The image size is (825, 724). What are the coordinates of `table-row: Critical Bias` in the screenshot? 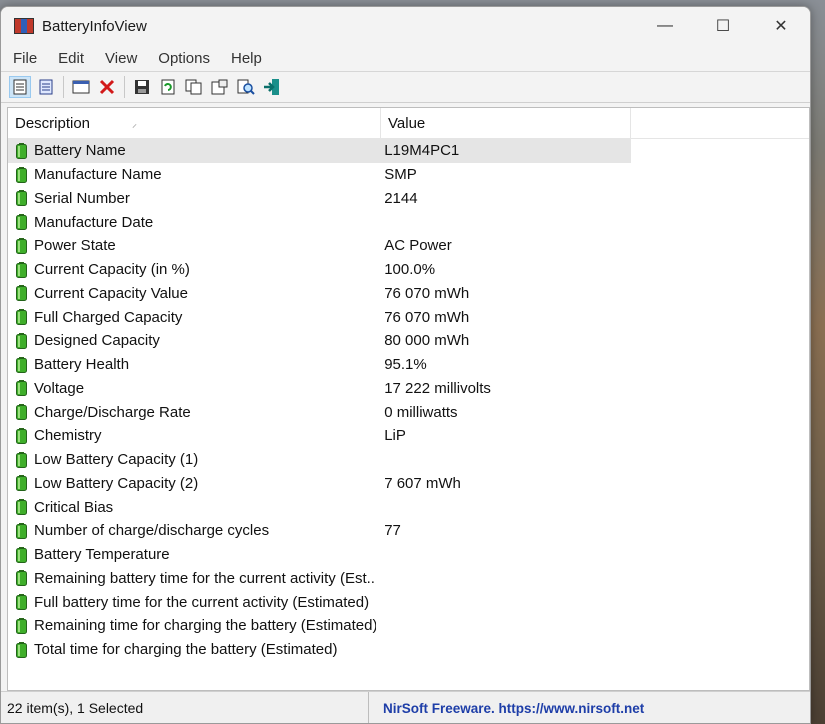 It's located at (319, 507).